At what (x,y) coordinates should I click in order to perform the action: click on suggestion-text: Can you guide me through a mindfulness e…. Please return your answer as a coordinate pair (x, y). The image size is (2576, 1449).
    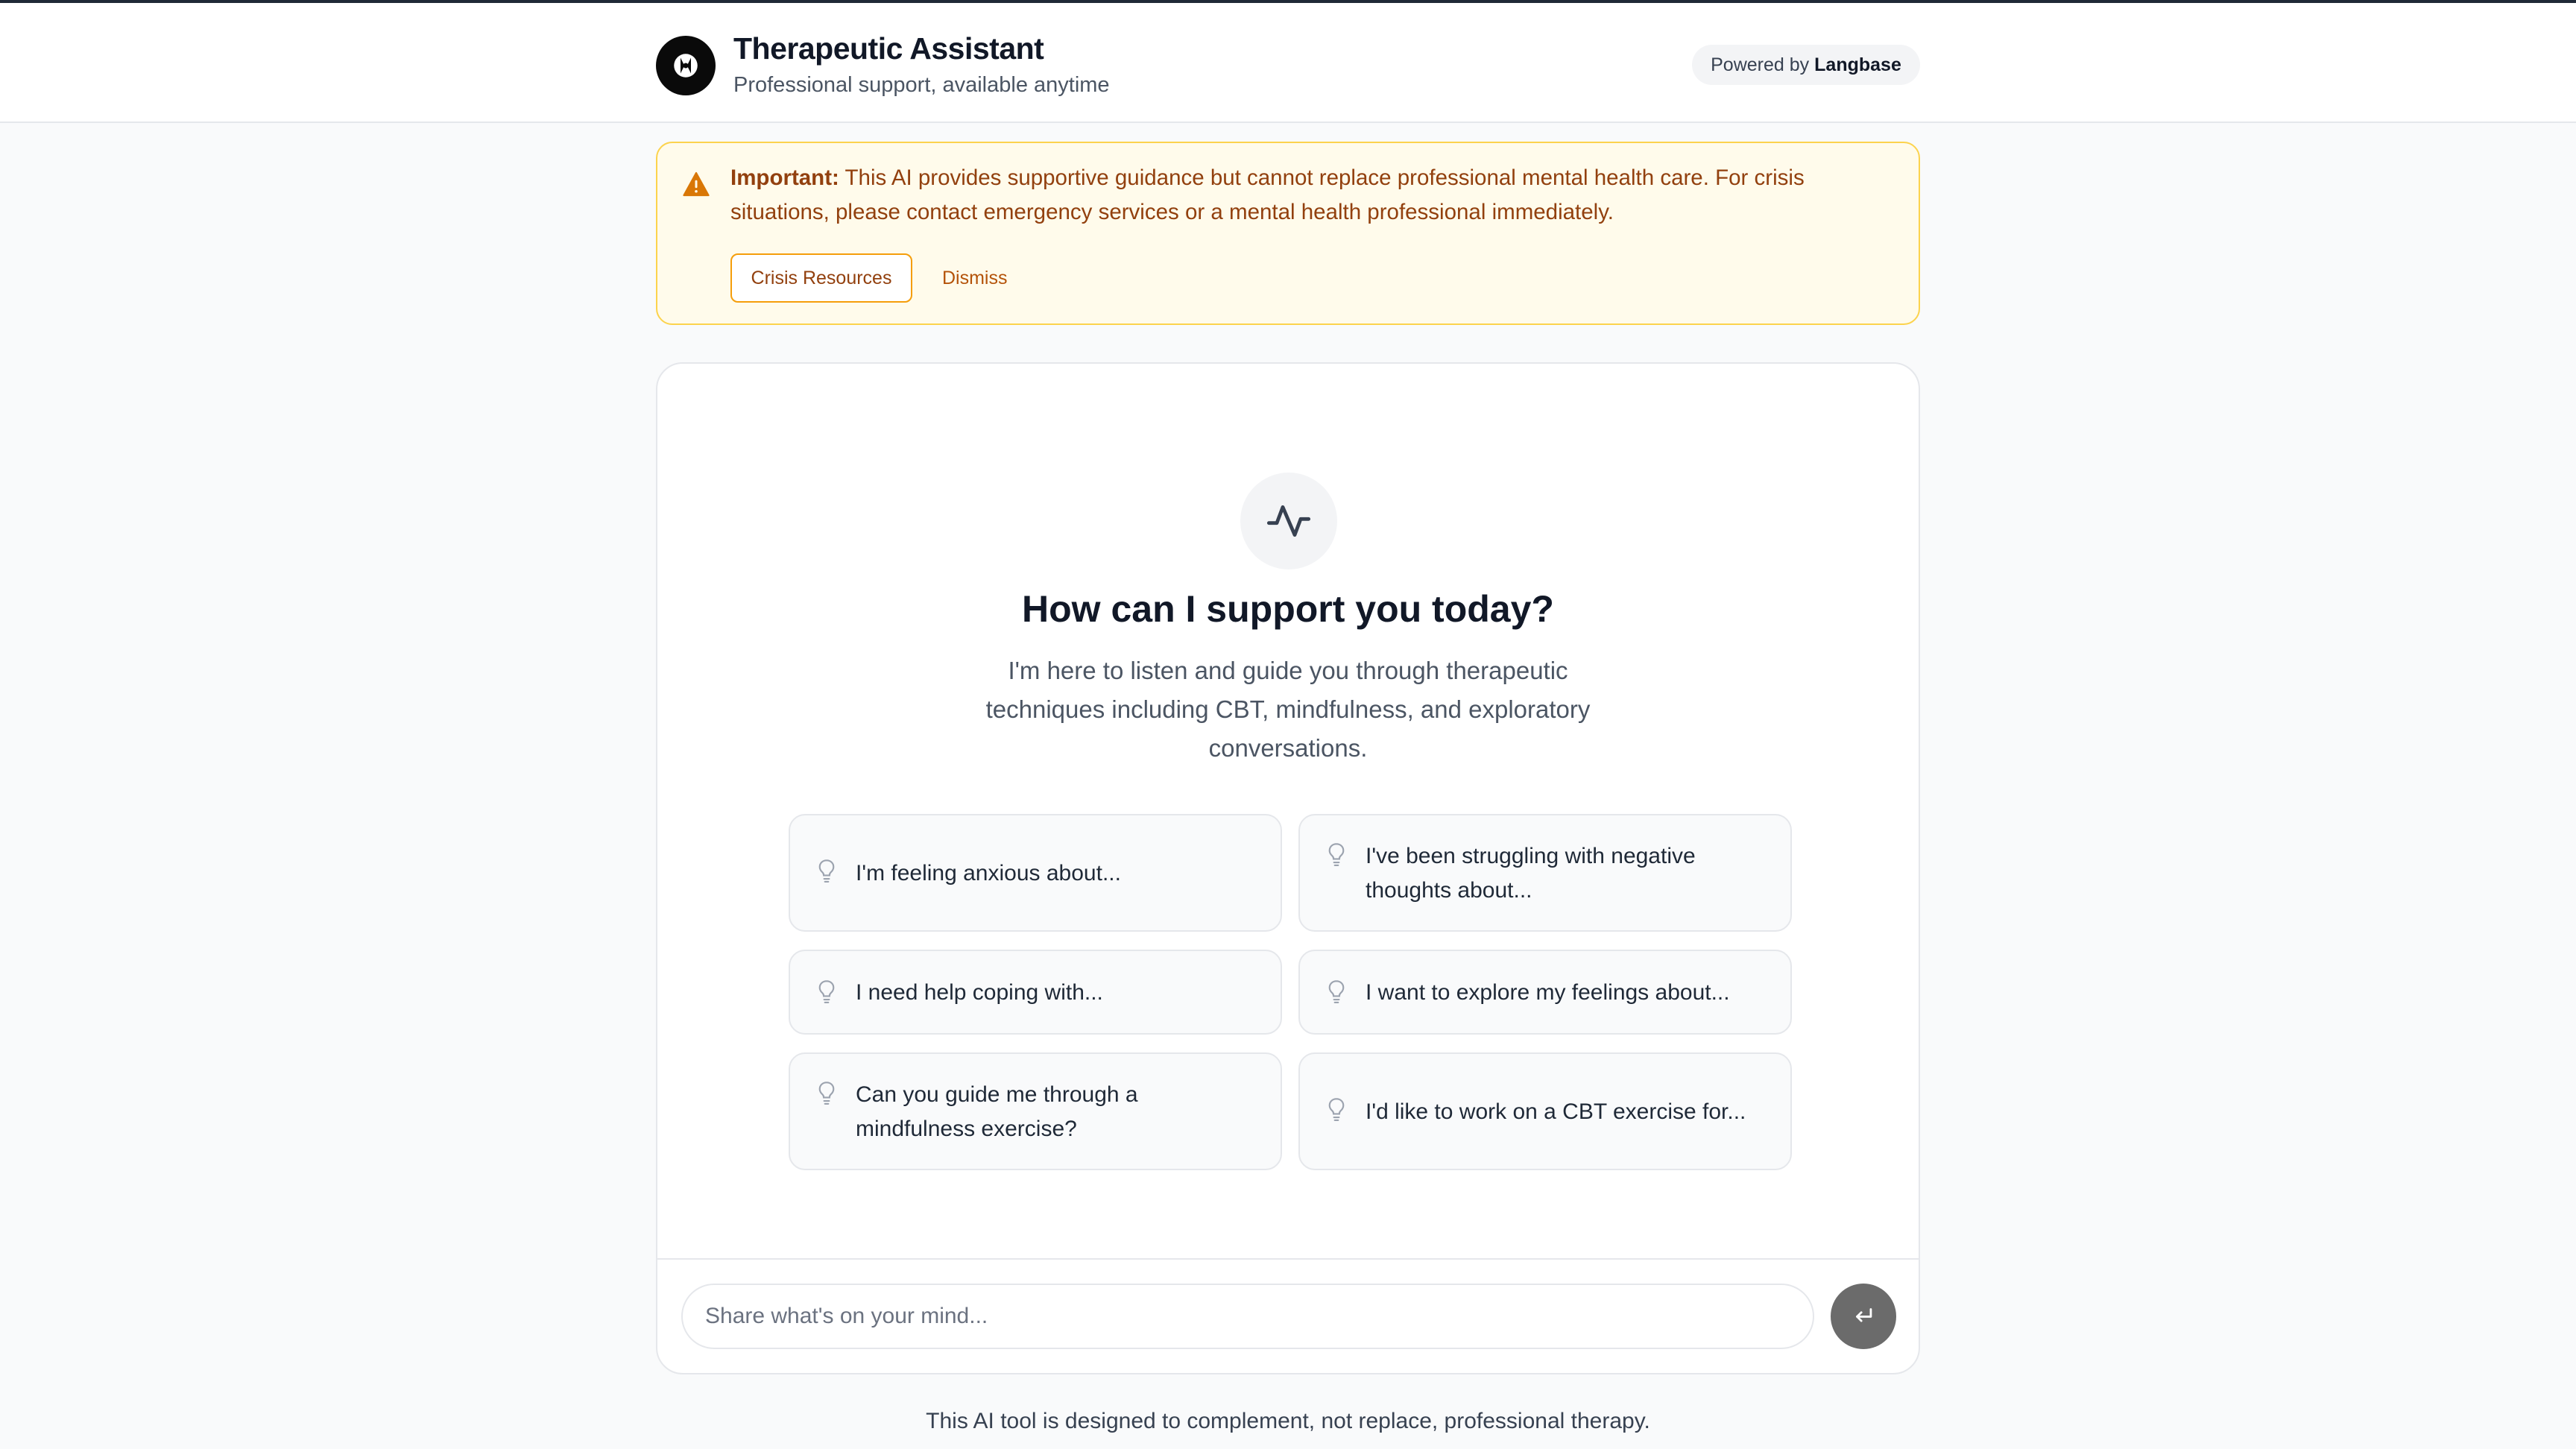
    Looking at the image, I should click on (997, 1111).